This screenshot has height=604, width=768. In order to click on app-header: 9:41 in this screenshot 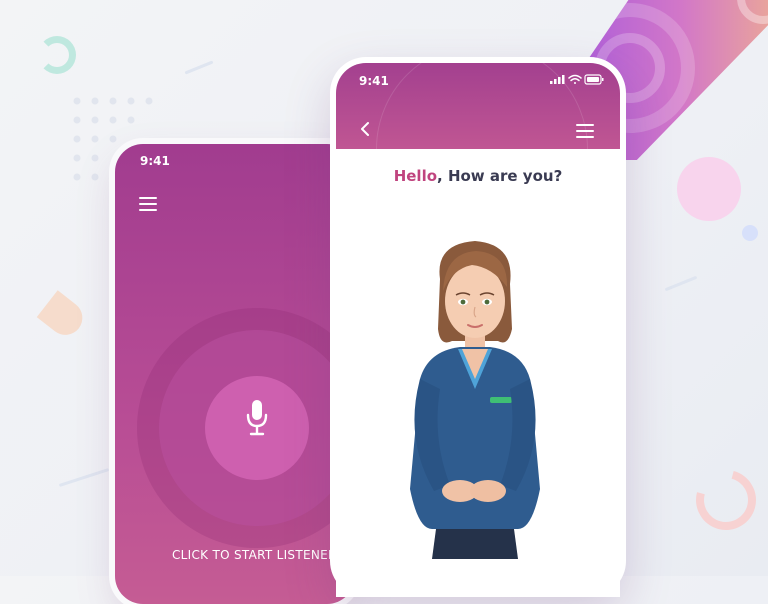, I will do `click(478, 106)`.